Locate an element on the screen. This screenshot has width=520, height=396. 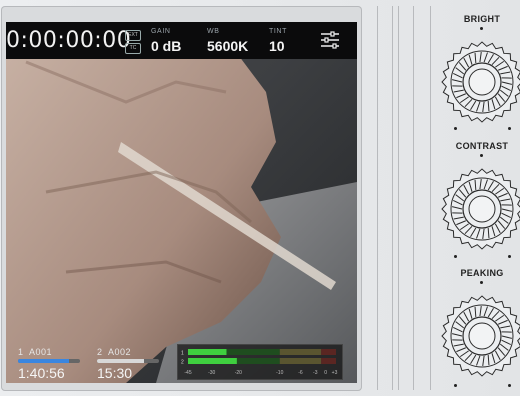
wb-value: 5600K is located at coordinates (227, 46).